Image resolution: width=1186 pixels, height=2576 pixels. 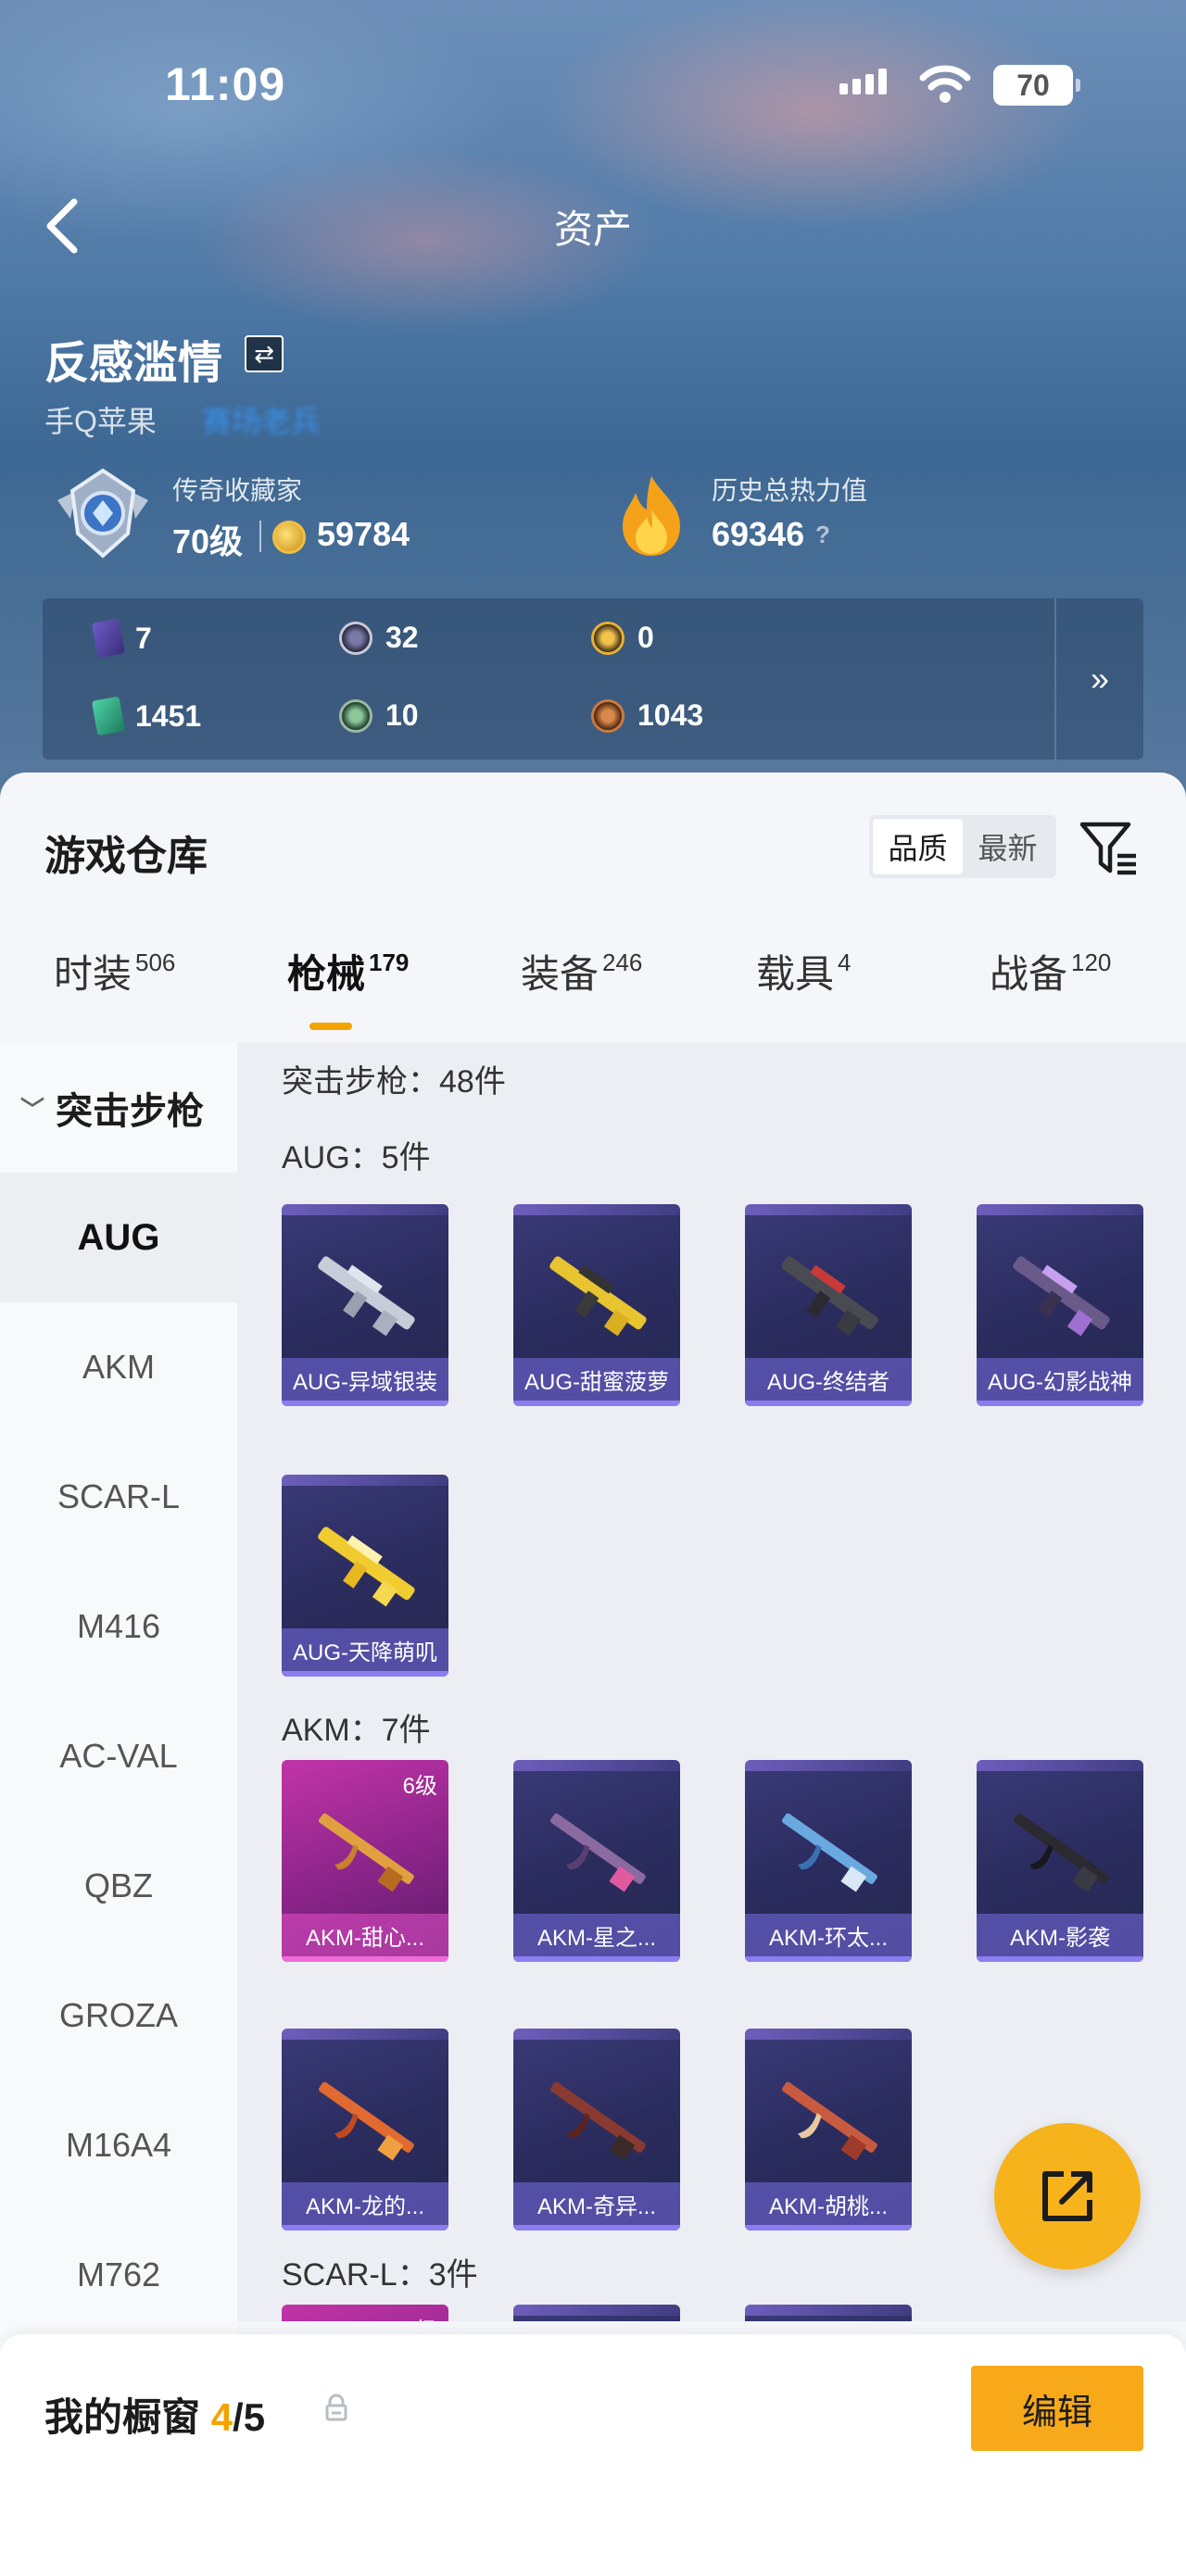 What do you see at coordinates (608, 715) in the screenshot?
I see `token-bronze-icon` at bounding box center [608, 715].